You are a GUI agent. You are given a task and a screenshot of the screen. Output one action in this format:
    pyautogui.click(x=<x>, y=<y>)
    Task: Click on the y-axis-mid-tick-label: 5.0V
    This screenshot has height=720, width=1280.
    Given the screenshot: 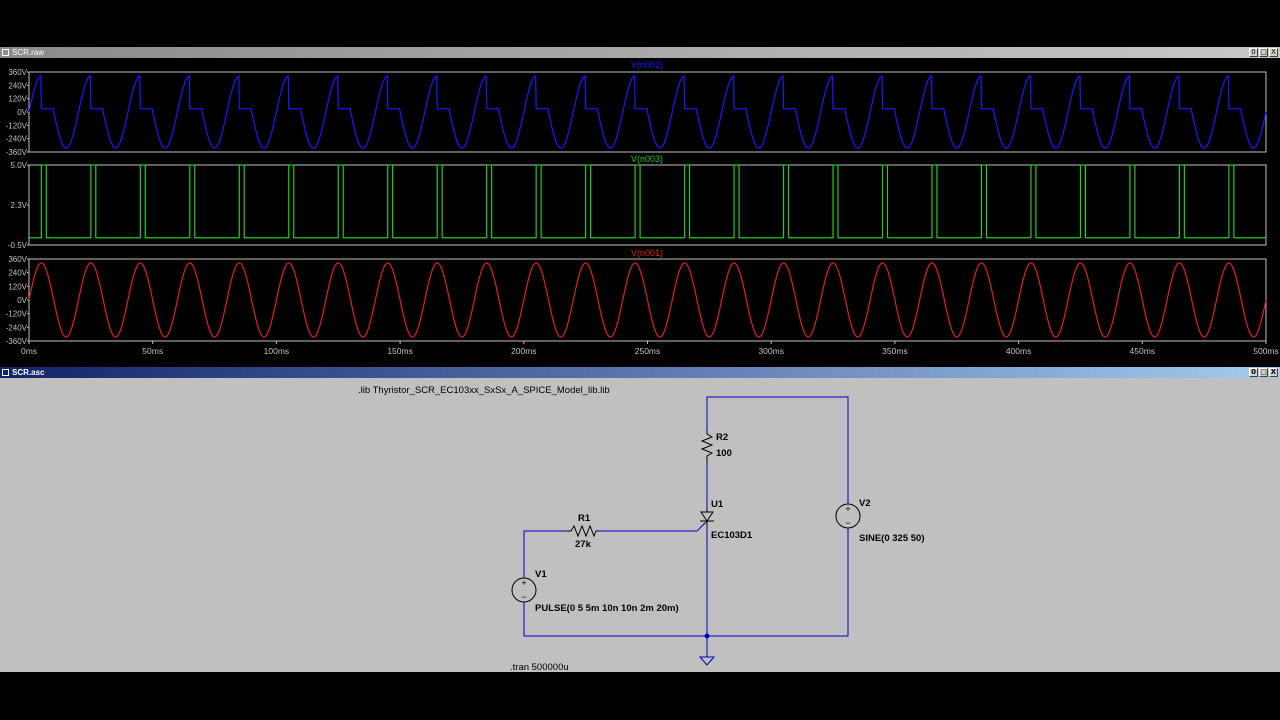 What is the action you would take?
    pyautogui.click(x=19, y=165)
    